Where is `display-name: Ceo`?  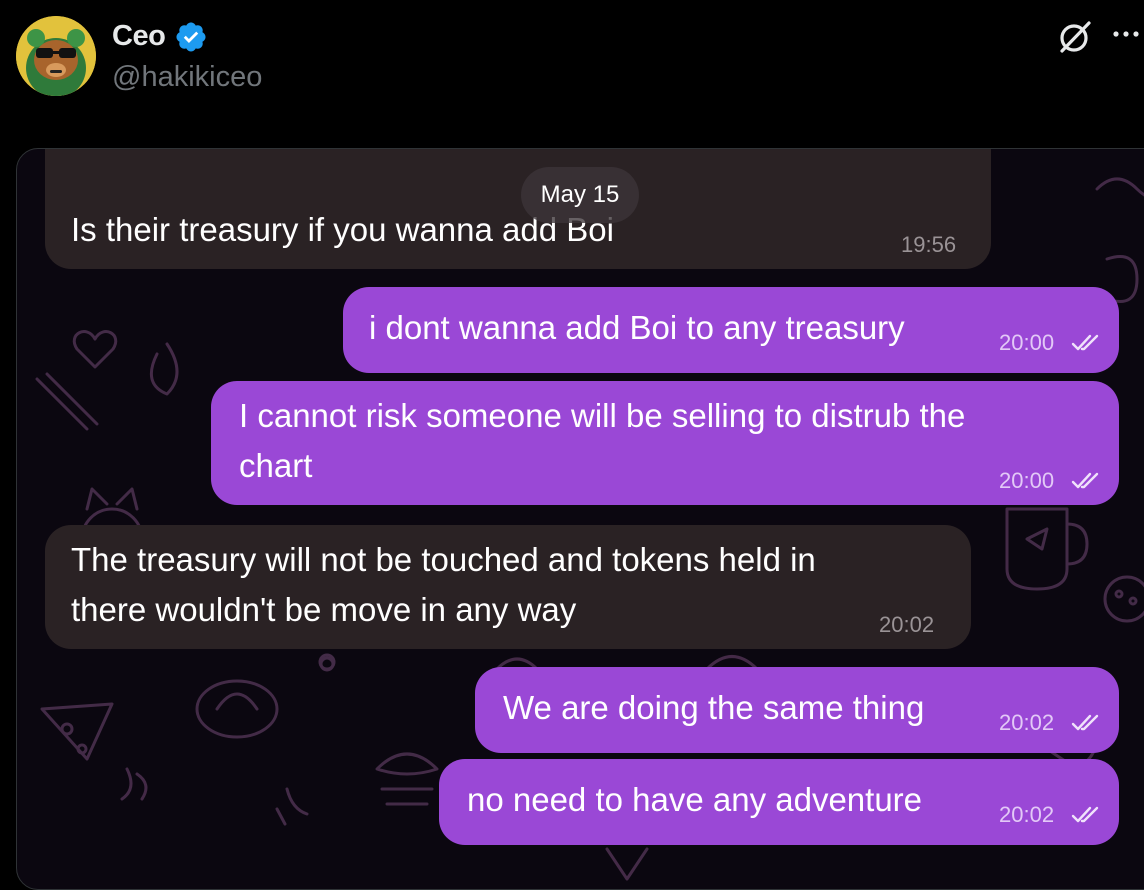 display-name: Ceo is located at coordinates (139, 36).